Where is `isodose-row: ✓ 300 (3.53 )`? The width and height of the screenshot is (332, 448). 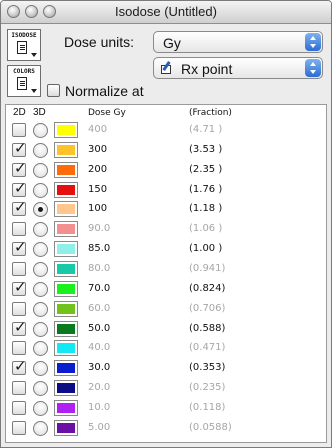 isodose-row: ✓ 300 (3.53 ) is located at coordinates (166, 150).